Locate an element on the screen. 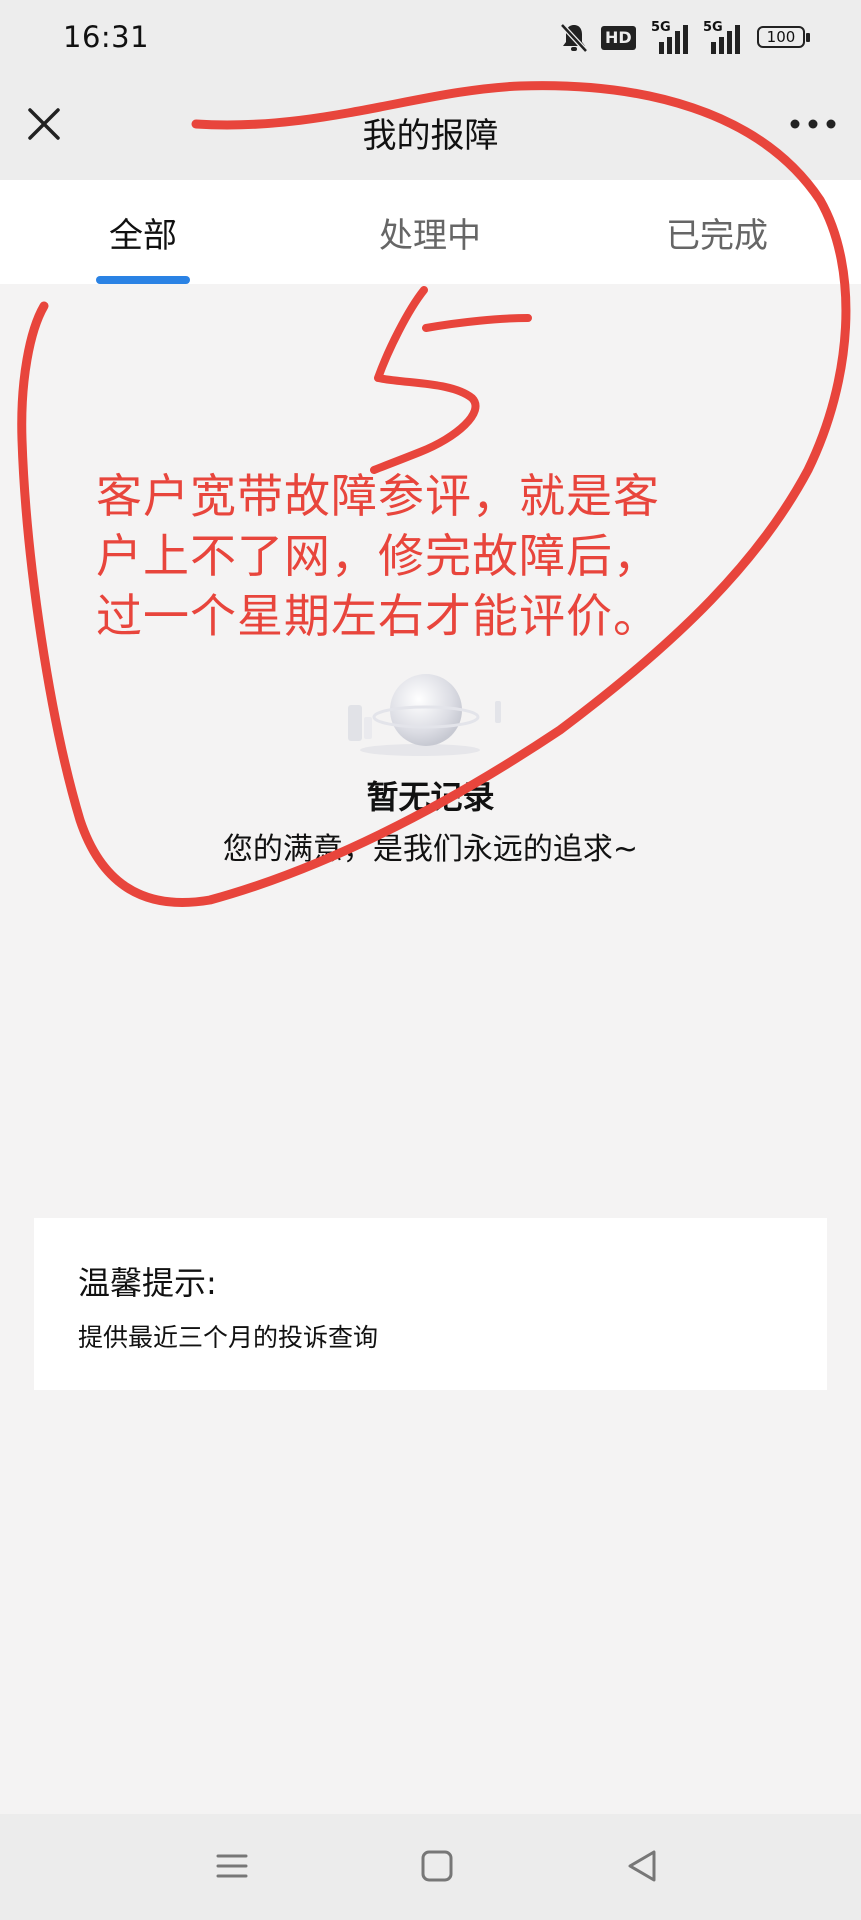 This screenshot has width=861, height=1920. empty-state-title: 暂无记录 is located at coordinates (430, 797).